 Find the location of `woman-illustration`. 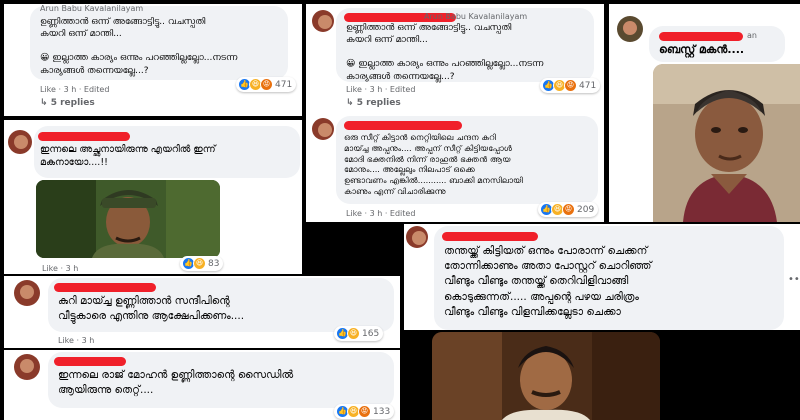

woman-illustration is located at coordinates (726, 143).